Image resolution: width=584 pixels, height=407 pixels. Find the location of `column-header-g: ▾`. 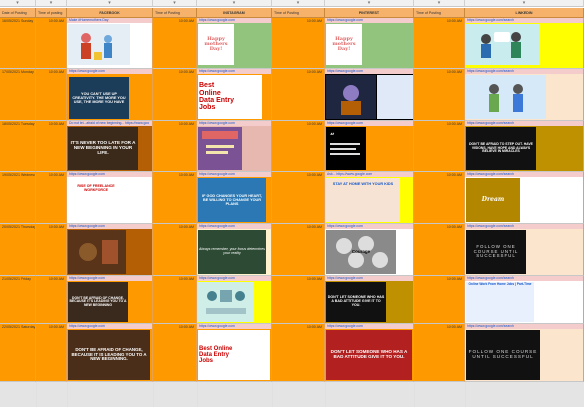

column-header-g: ▾ is located at coordinates (369, 3).